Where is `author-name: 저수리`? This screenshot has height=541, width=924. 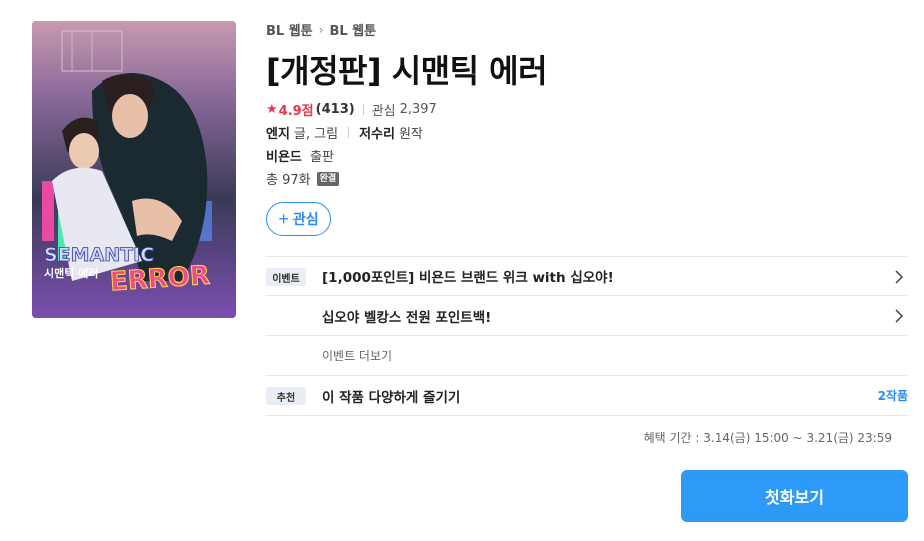 author-name: 저수리 is located at coordinates (377, 132).